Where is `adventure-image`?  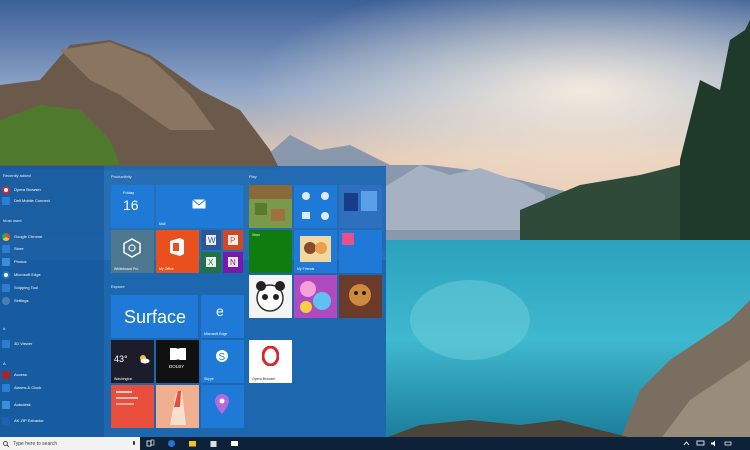
adventure-image is located at coordinates (360, 296).